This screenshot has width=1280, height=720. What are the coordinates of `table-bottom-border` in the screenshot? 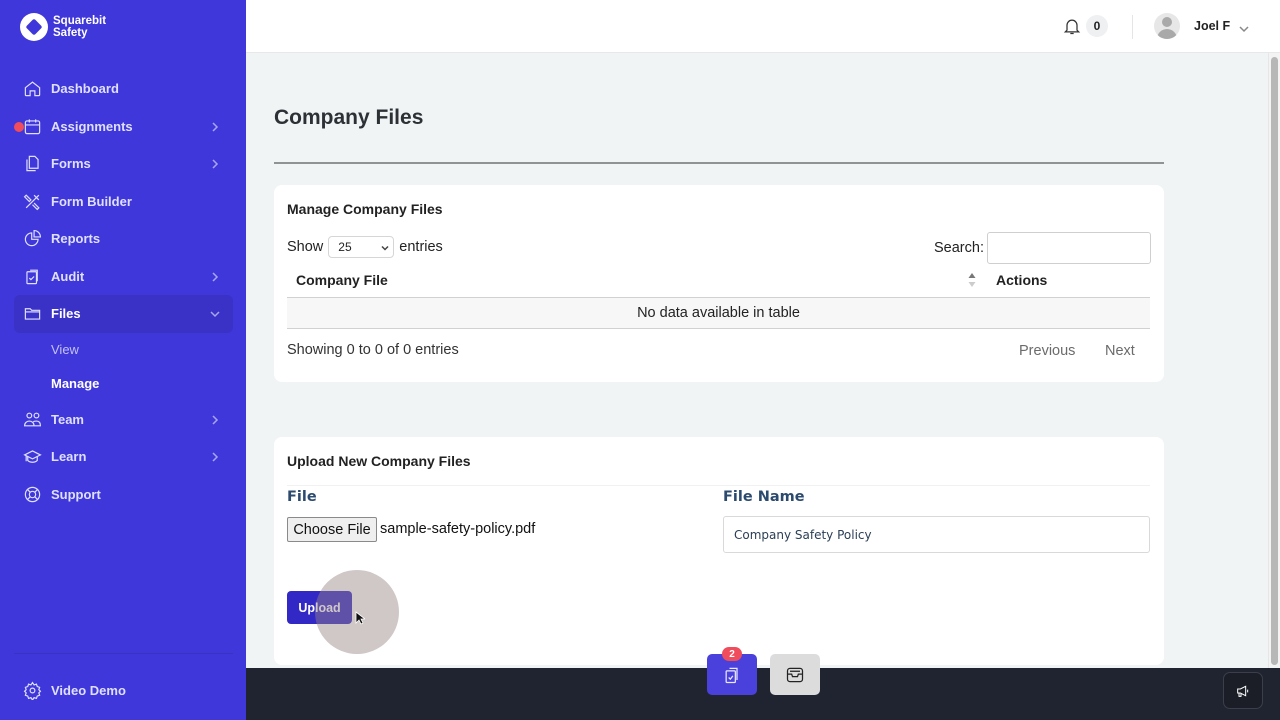 It's located at (718, 328).